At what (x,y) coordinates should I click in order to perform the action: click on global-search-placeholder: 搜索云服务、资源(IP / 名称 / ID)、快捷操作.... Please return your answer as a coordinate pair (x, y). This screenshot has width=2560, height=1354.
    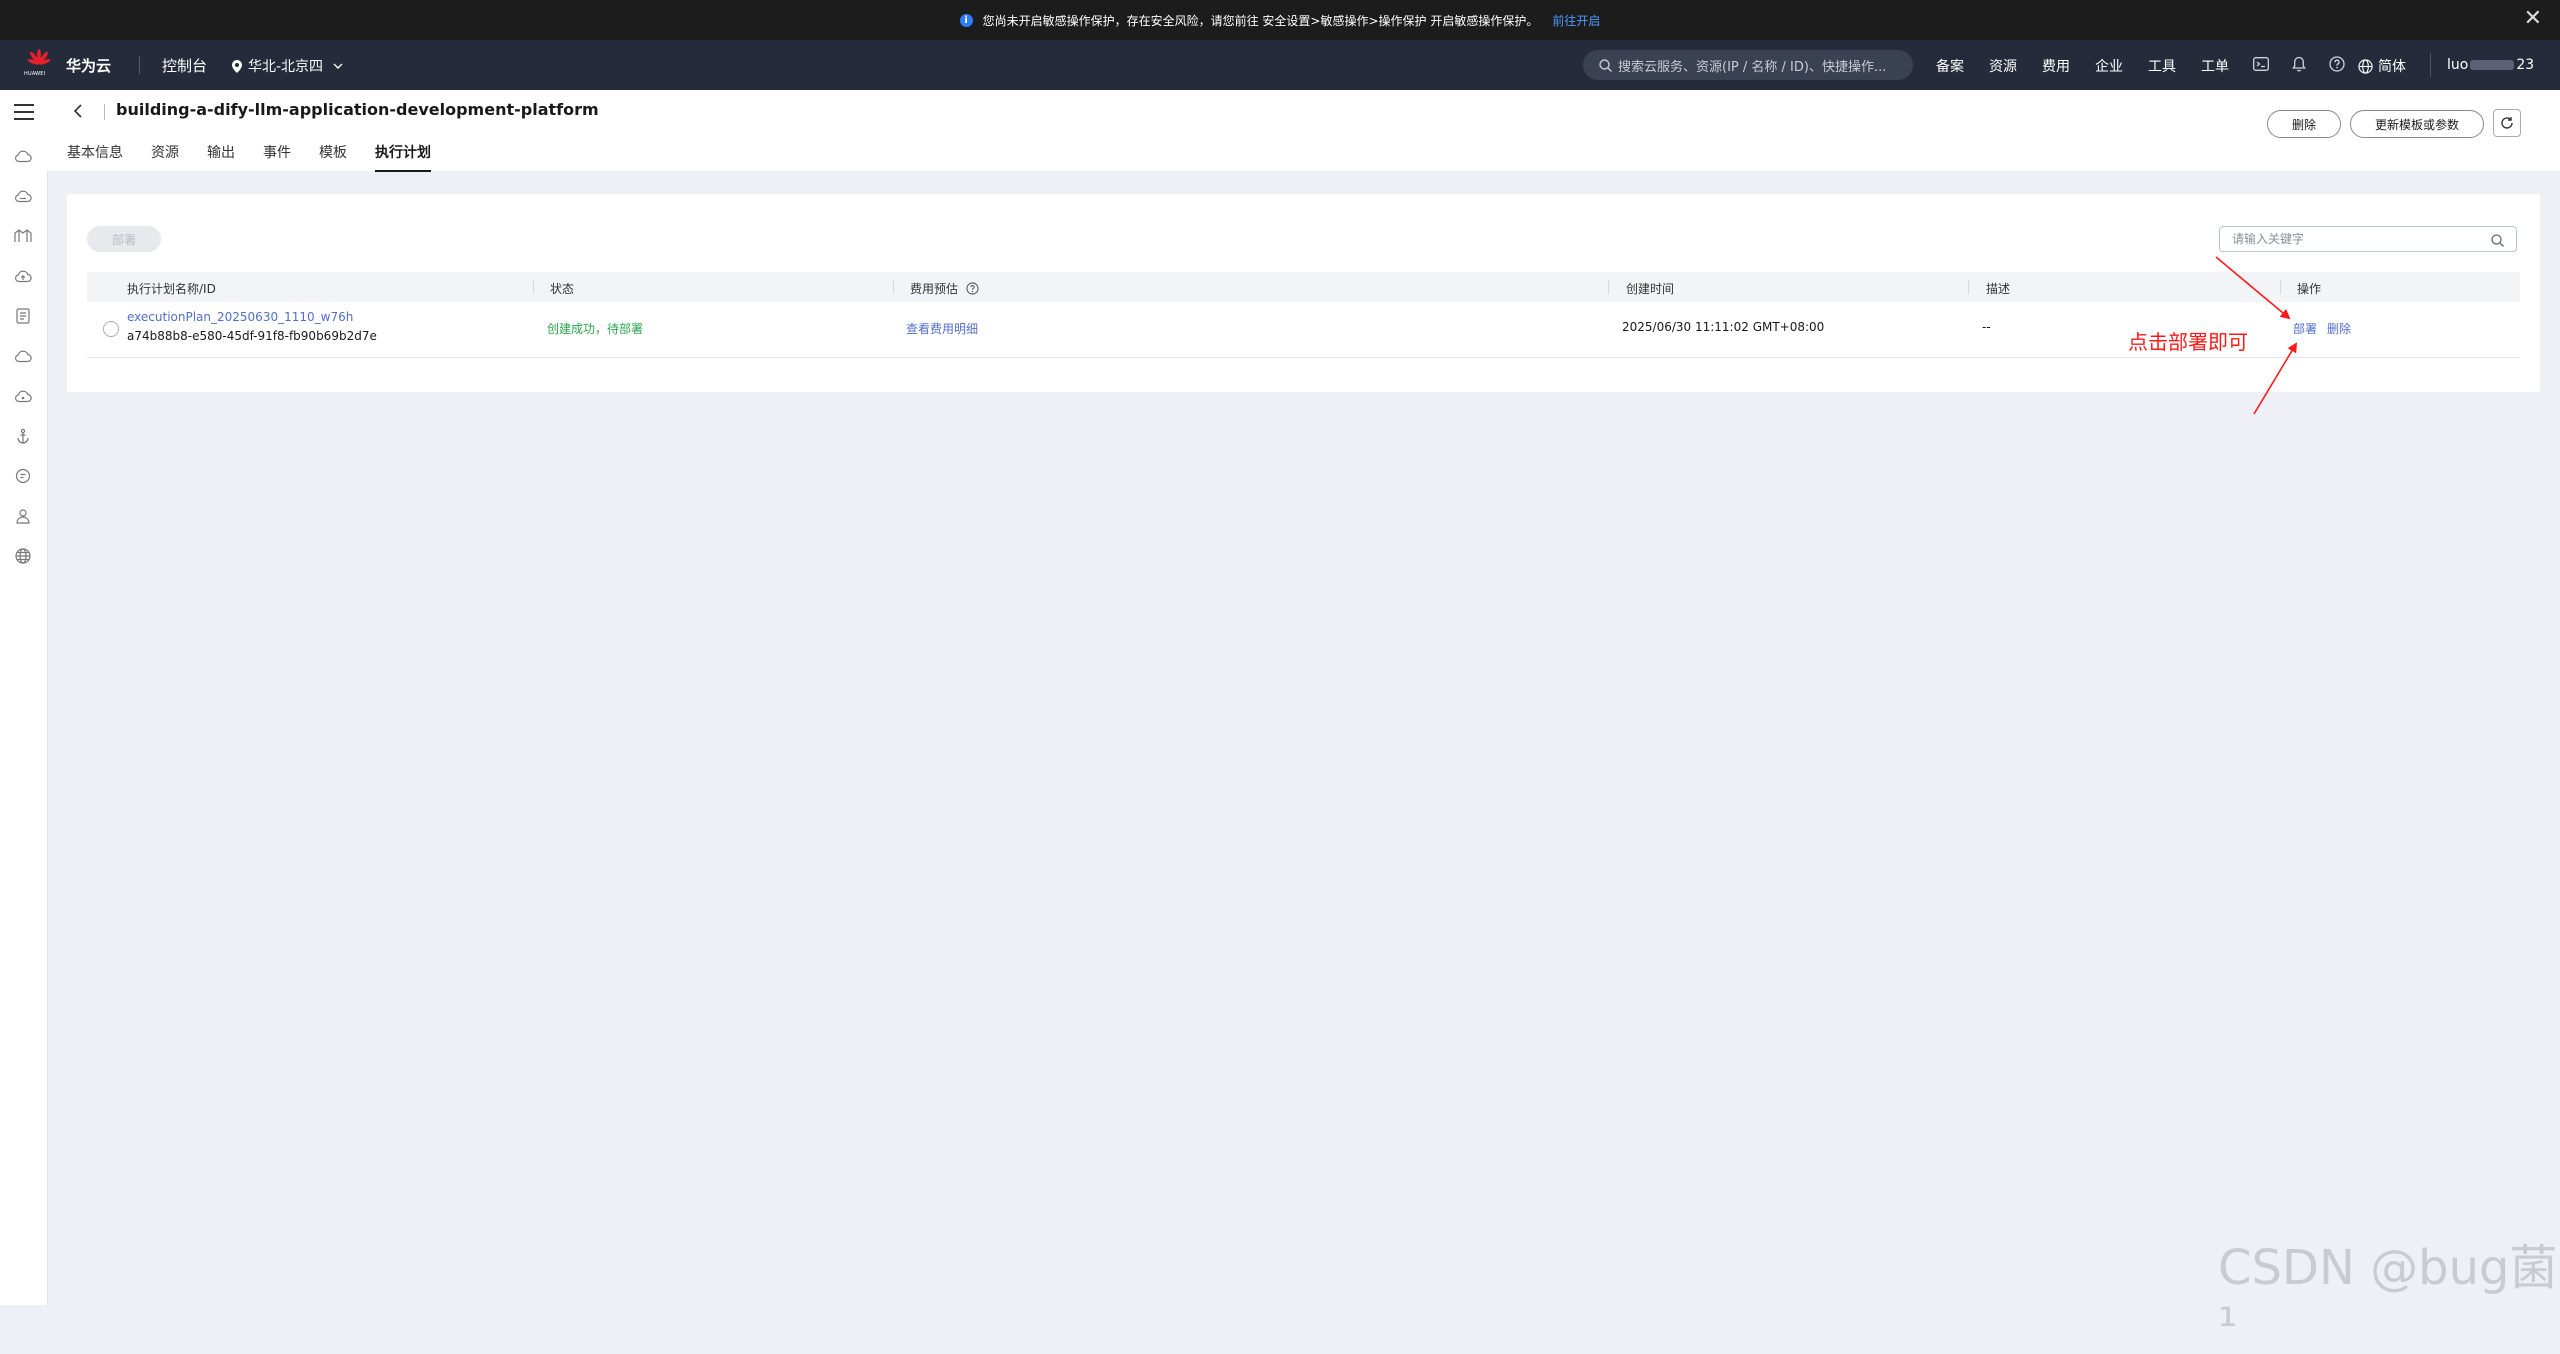
    Looking at the image, I should click on (1752, 67).